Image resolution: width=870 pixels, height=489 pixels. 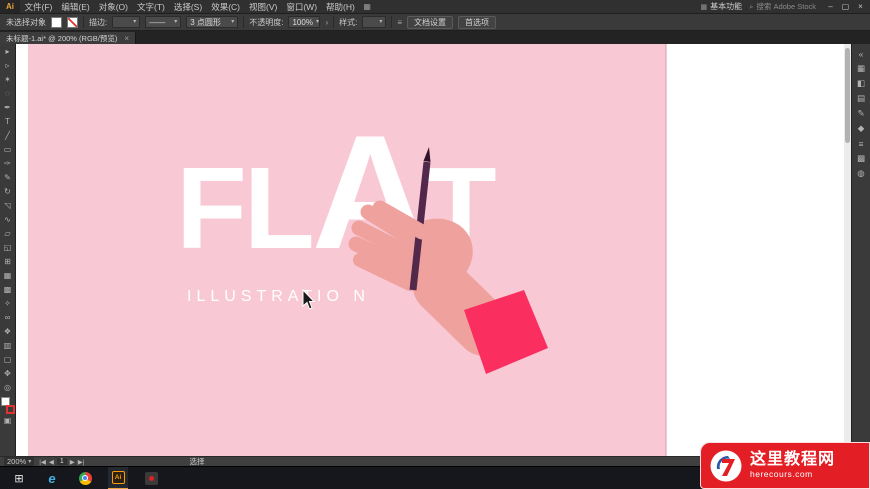 What do you see at coordinates (163, 22) in the screenshot?
I see `stroke-profile-dropdown: —— ▾` at bounding box center [163, 22].